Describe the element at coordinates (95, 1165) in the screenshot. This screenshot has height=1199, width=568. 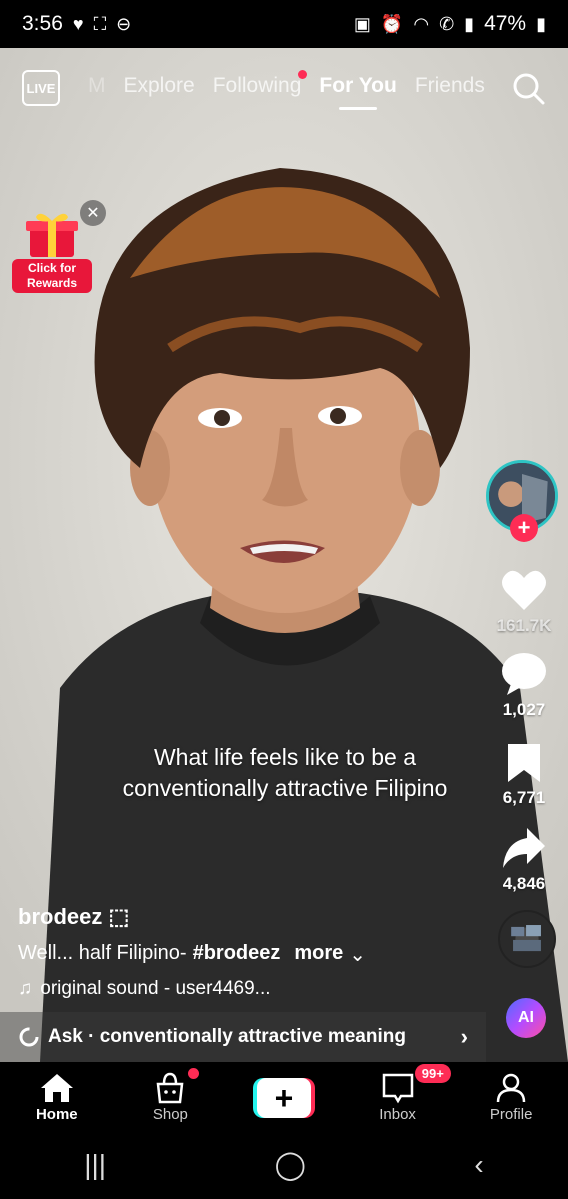
I see `recents-icon: |||` at that location.